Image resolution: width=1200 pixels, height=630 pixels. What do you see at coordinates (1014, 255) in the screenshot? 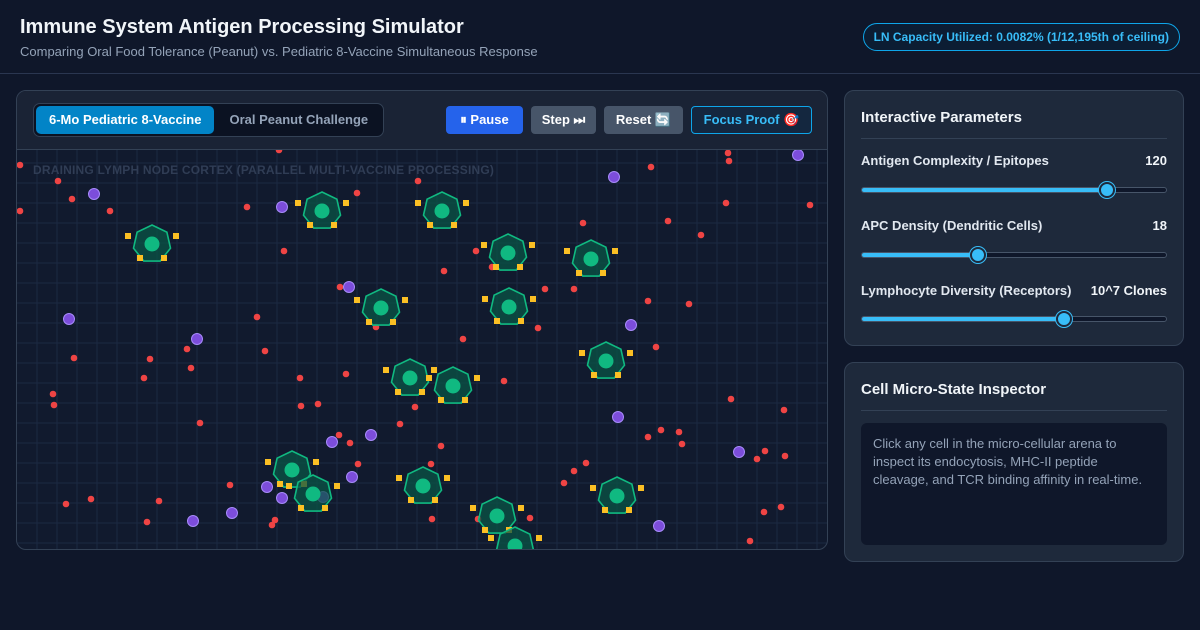
I see `apc-density-slider` at bounding box center [1014, 255].